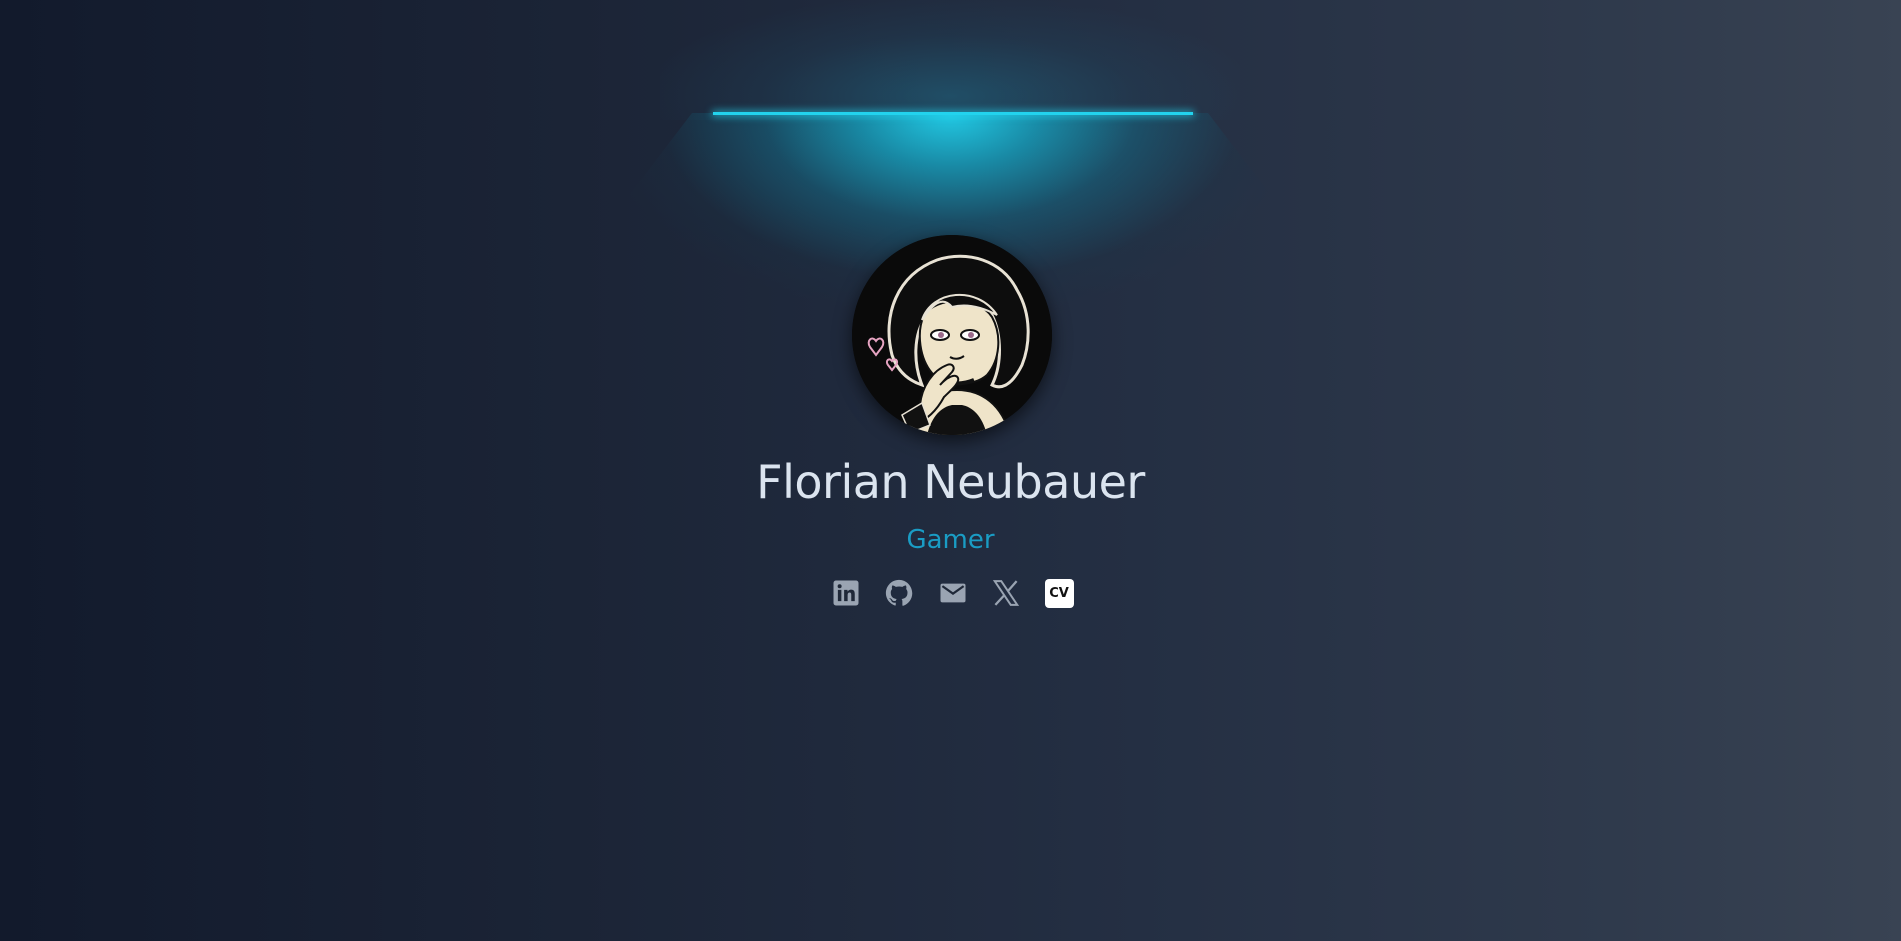 The width and height of the screenshot is (1901, 941). I want to click on cv-link: CV, so click(1059, 593).